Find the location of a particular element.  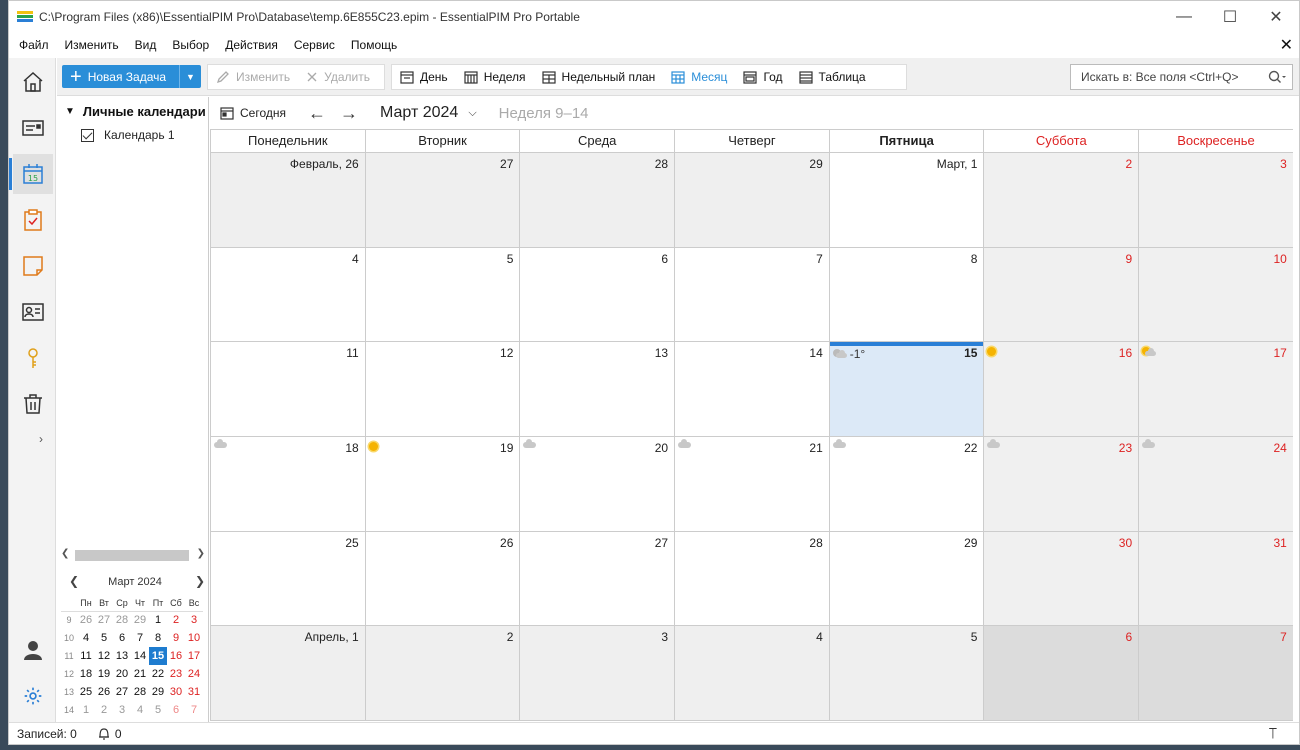

day-cell: 24 is located at coordinates (1215, 484).